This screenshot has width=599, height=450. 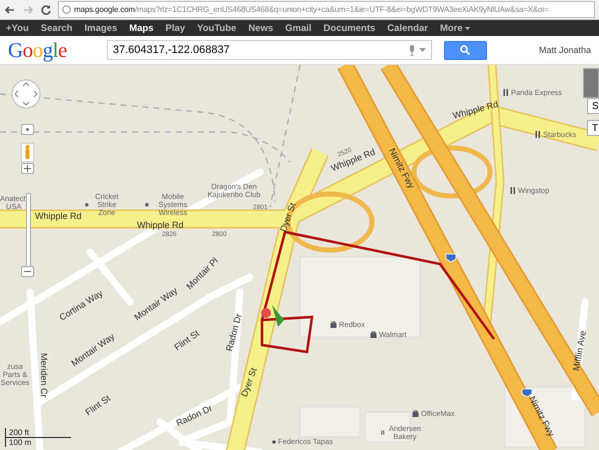 What do you see at coordinates (56, 28) in the screenshot?
I see `nav-link: Search` at bounding box center [56, 28].